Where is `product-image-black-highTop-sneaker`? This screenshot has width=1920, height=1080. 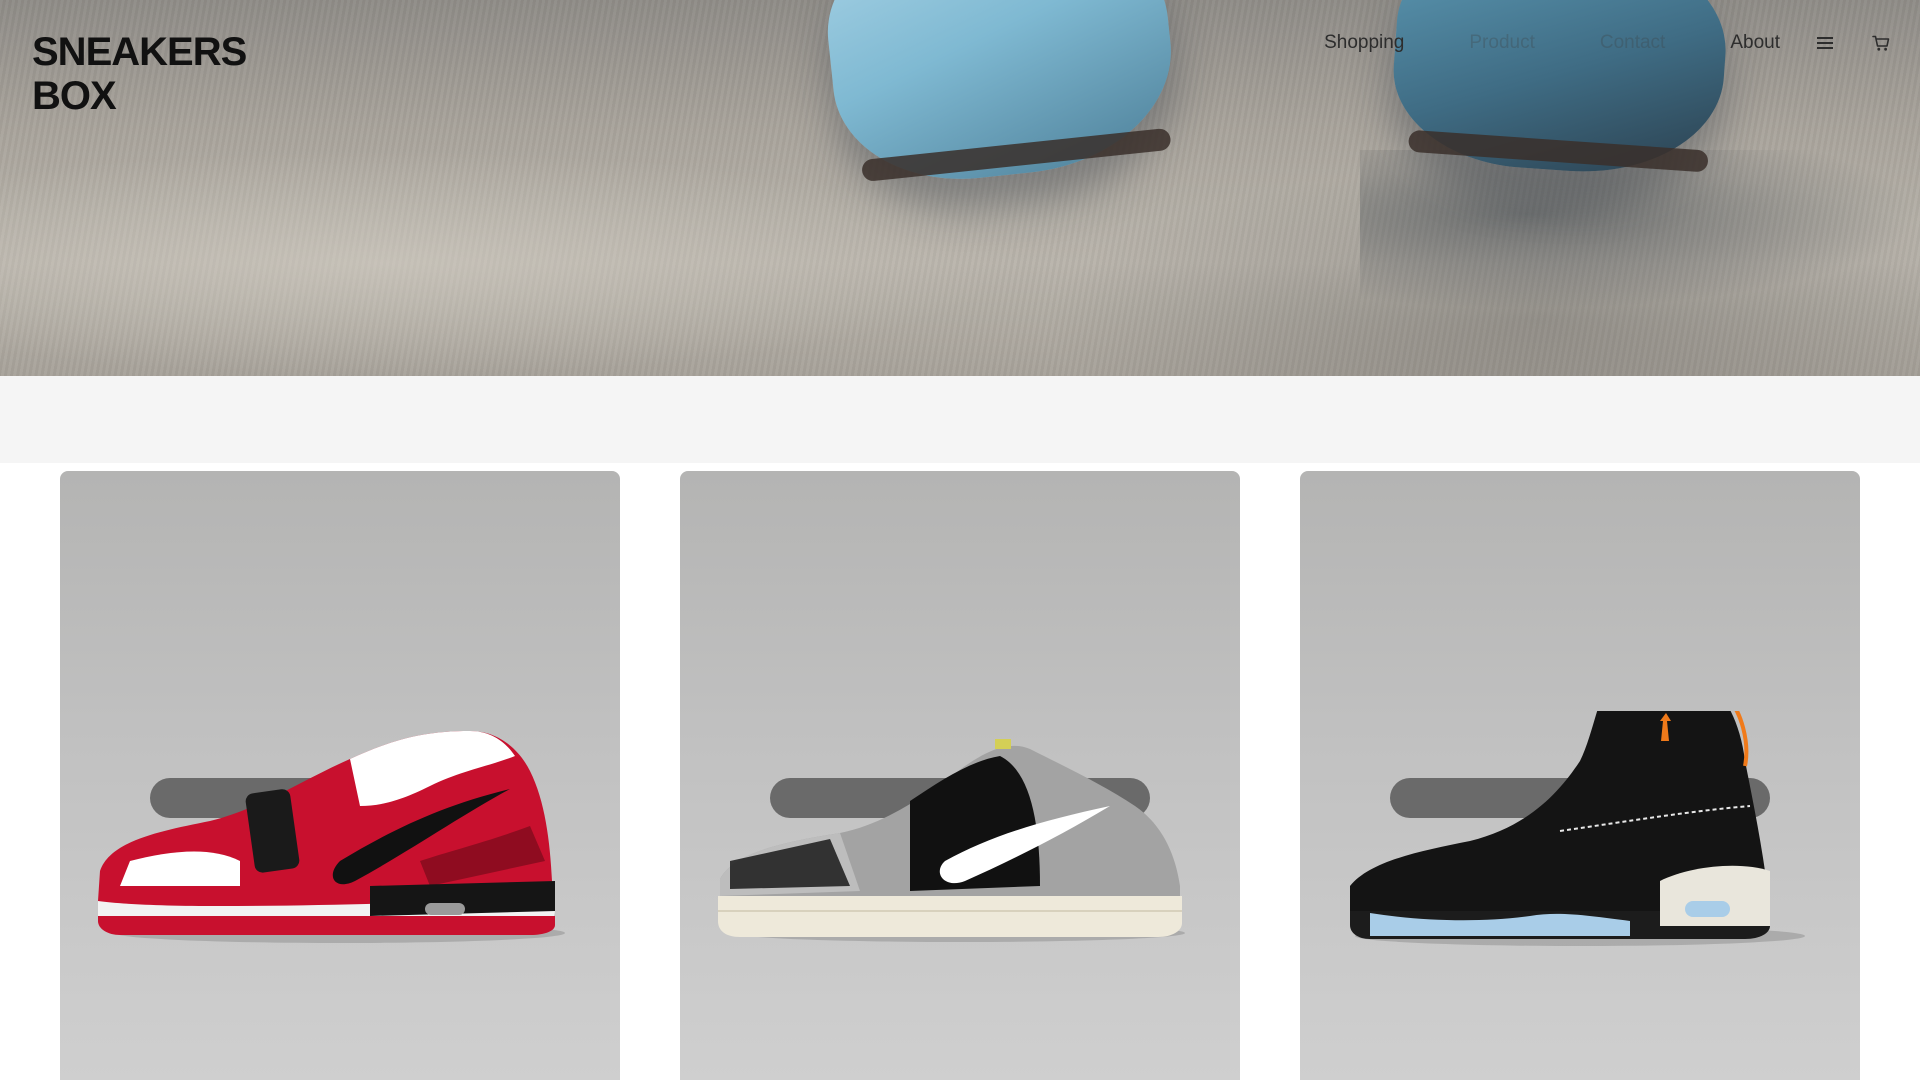
product-image-black-highTop-sneaker is located at coordinates (1577, 828).